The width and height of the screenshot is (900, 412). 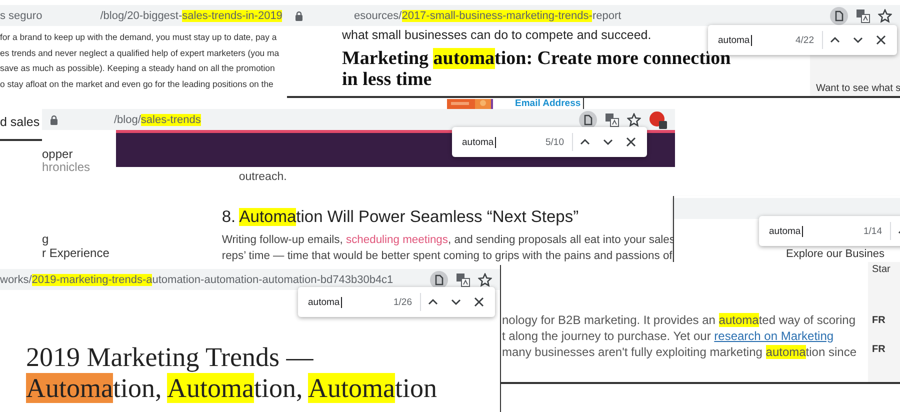 What do you see at coordinates (554, 142) in the screenshot?
I see `match-count: 5/10` at bounding box center [554, 142].